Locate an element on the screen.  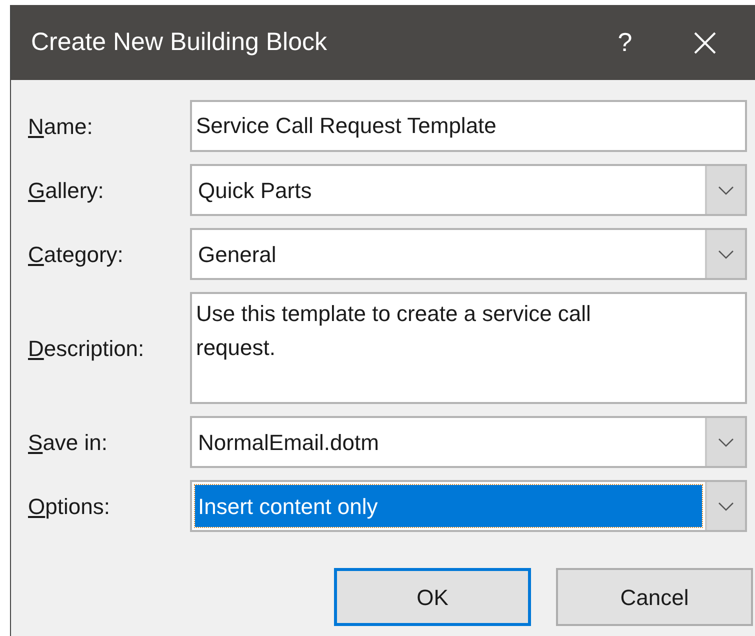
dropdown-field: NormalEmail.dotm is located at coordinates (468, 442).